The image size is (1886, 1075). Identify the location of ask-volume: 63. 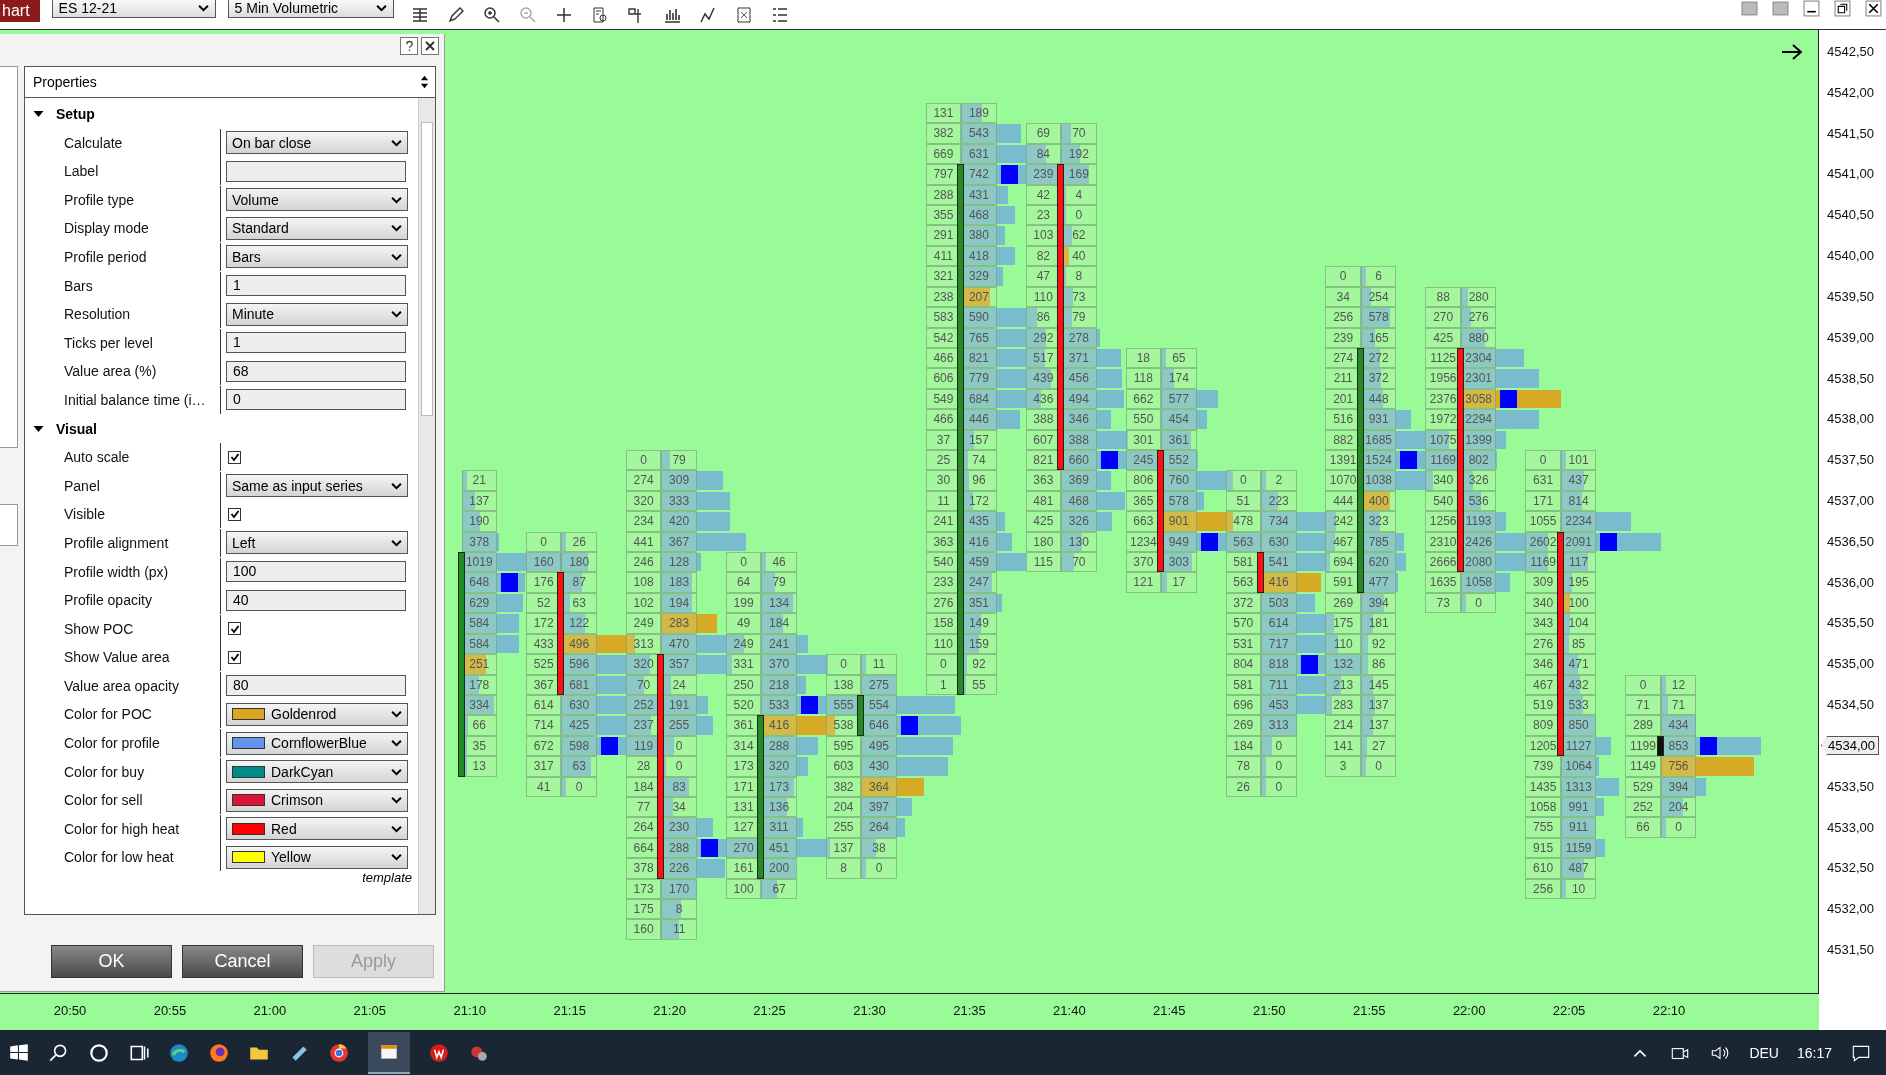
(579, 766).